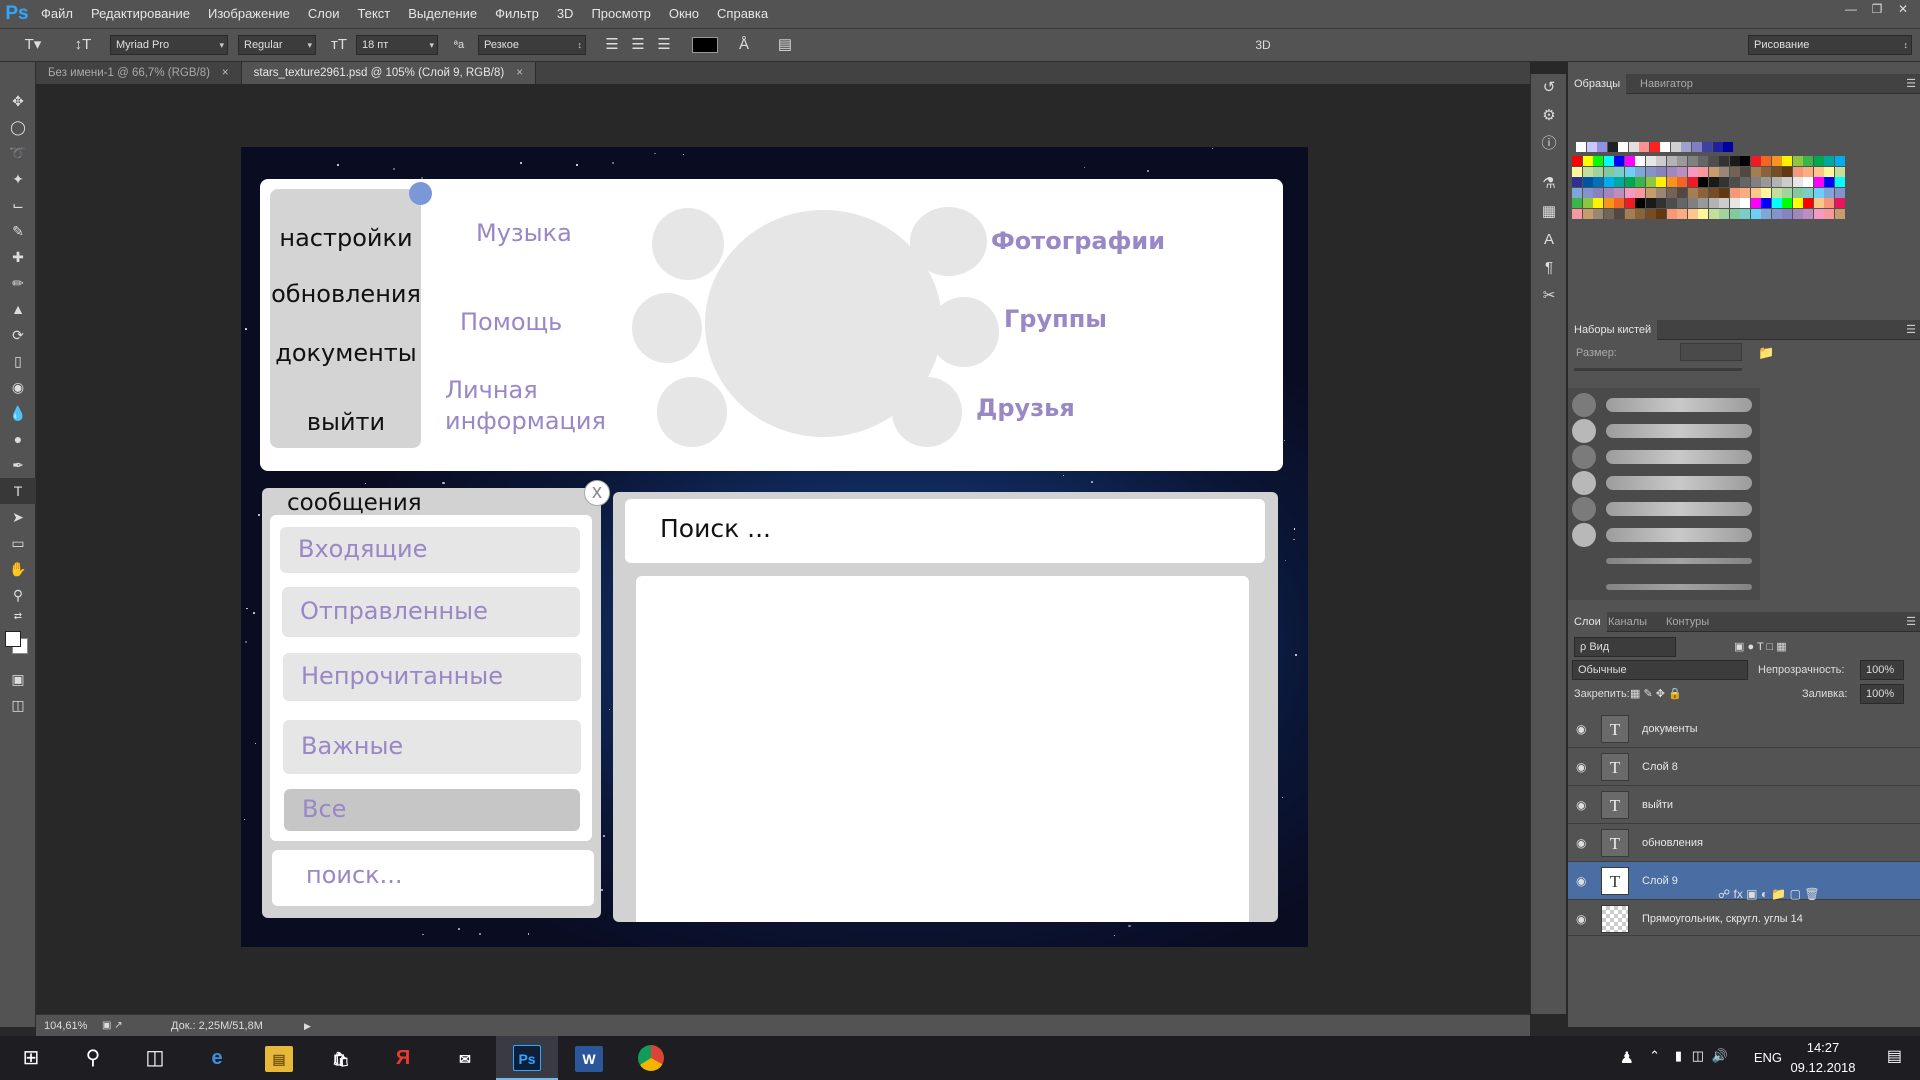  I want to click on font-size-select: 18 пт ▾, so click(397, 45).